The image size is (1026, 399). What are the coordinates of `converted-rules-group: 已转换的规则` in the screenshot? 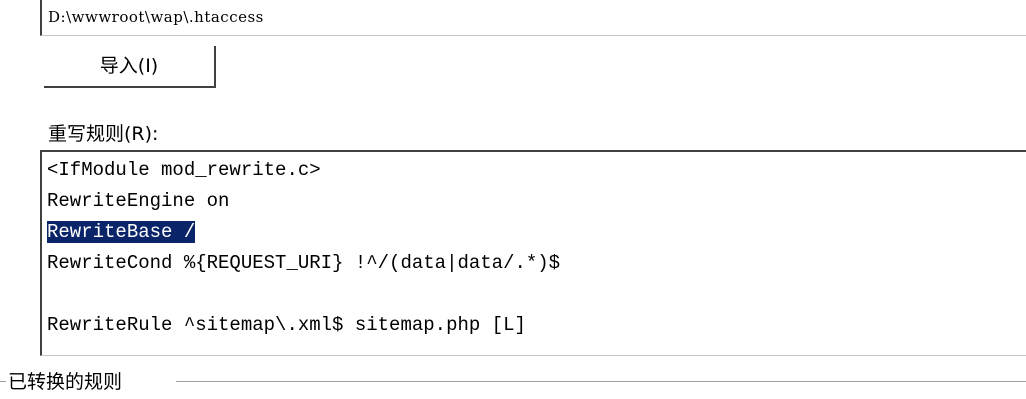 It's located at (513, 382).